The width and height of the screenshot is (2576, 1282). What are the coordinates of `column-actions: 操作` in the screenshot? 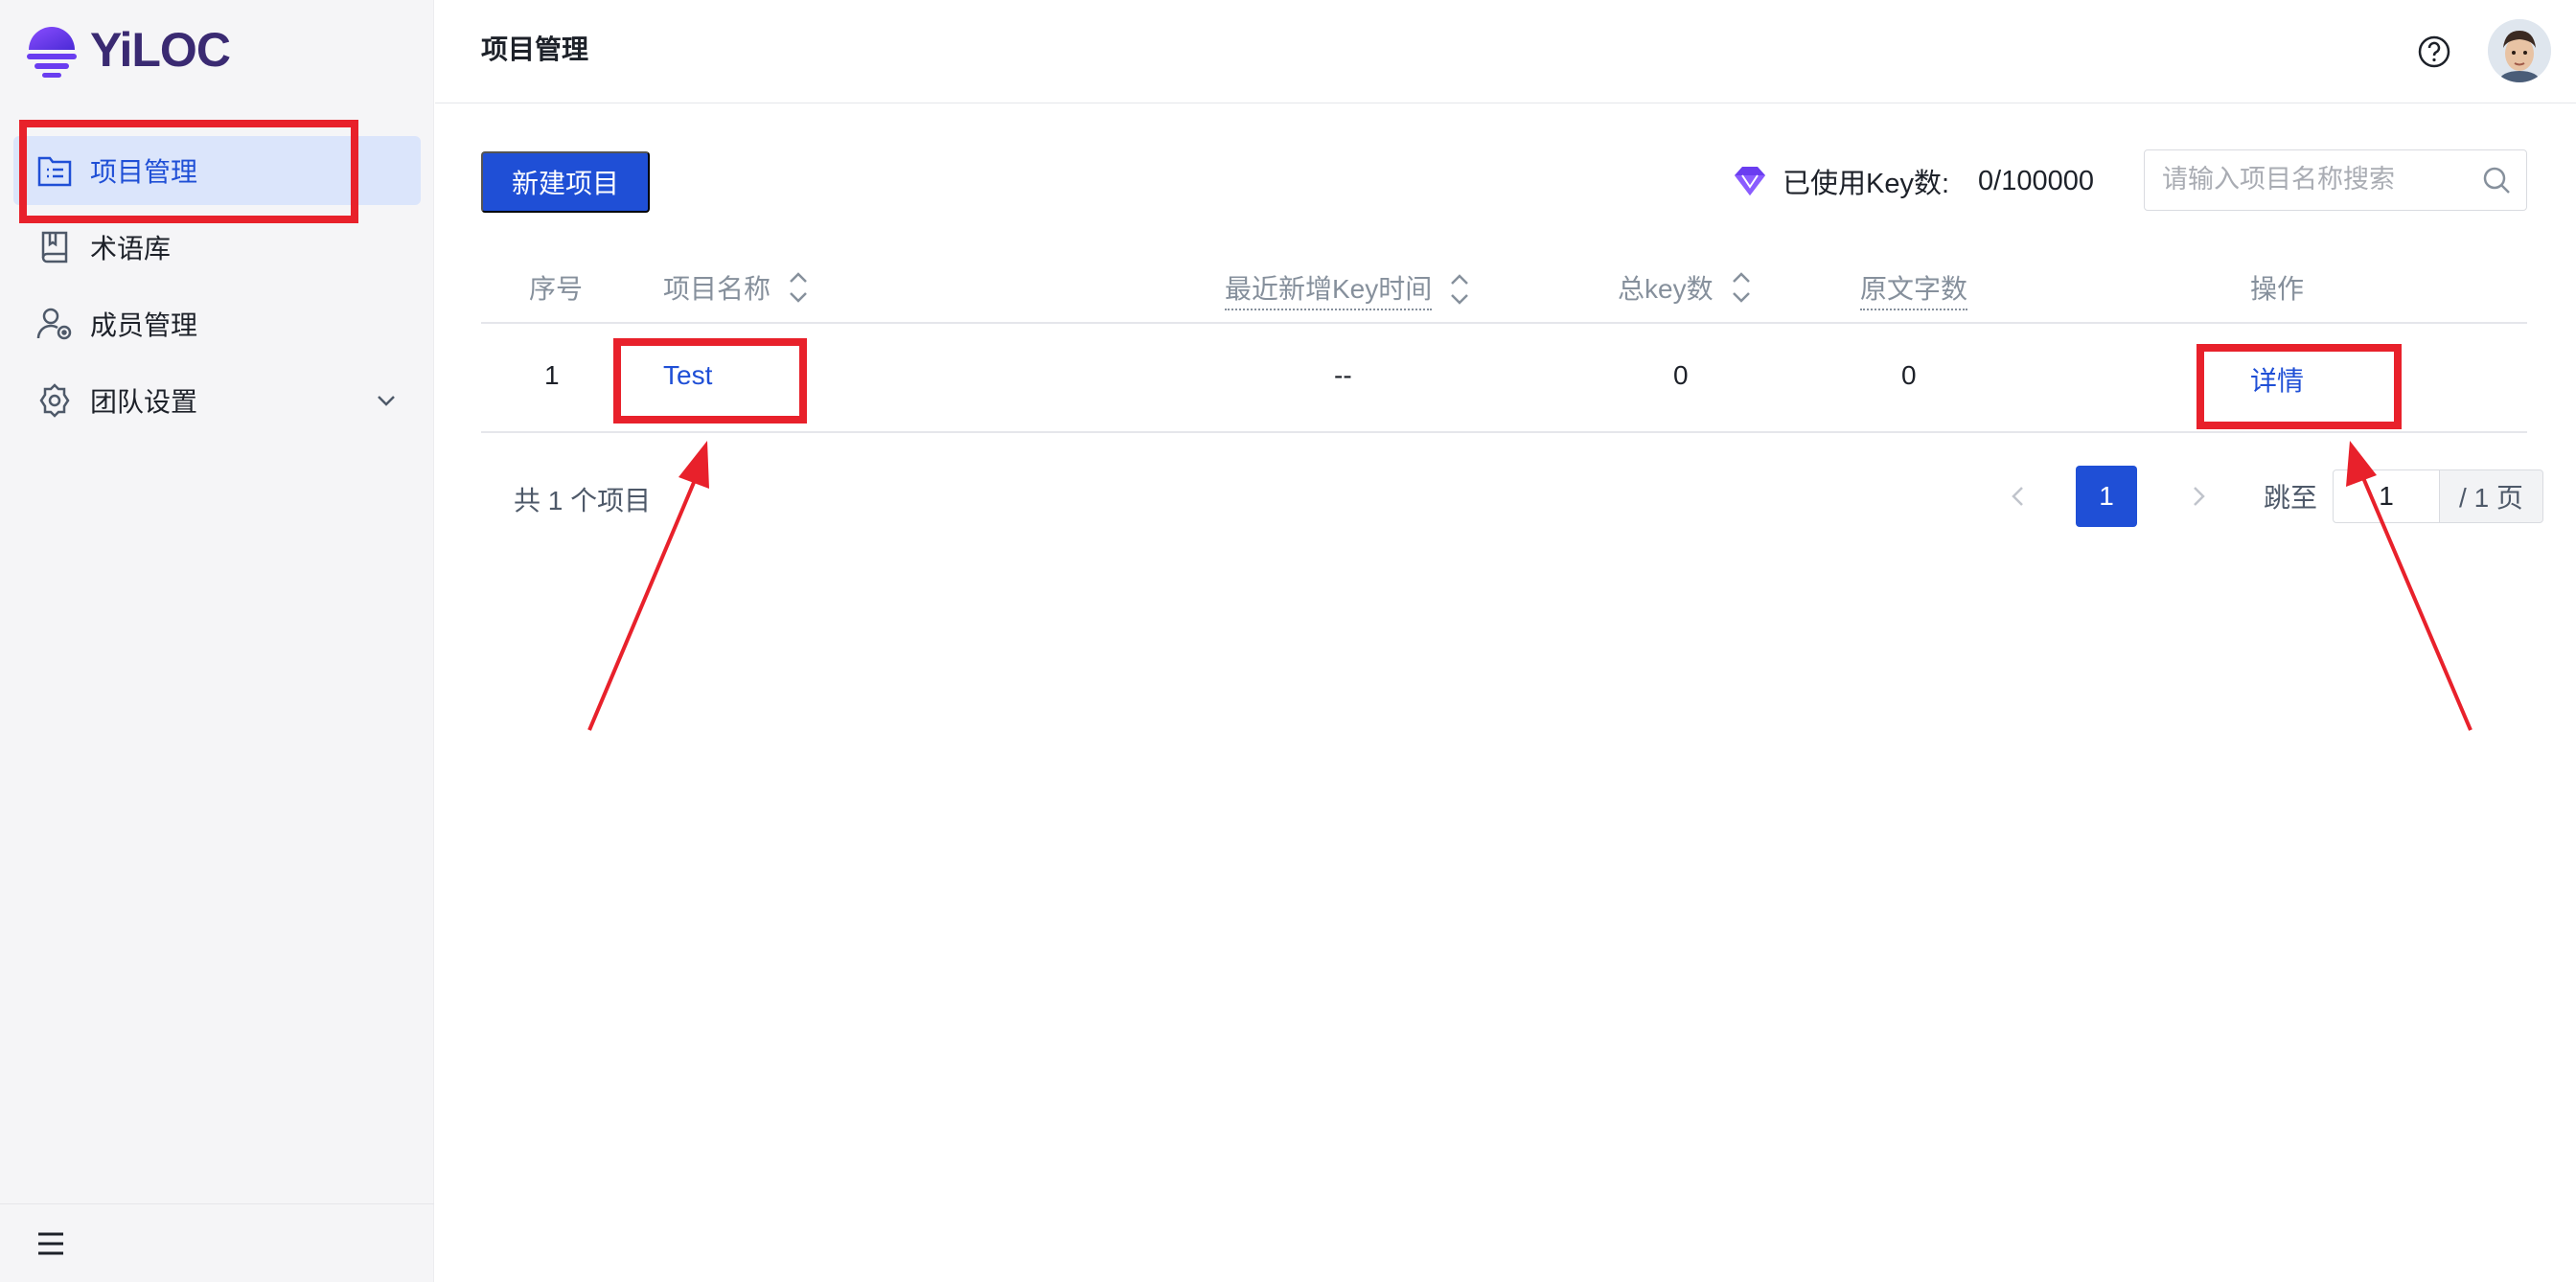 It's located at (2277, 289).